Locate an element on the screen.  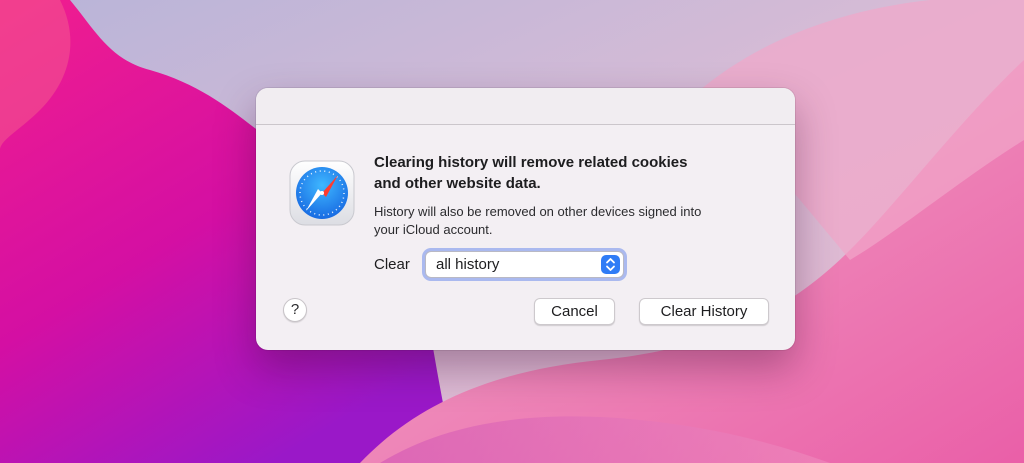
select-stepper is located at coordinates (610, 264).